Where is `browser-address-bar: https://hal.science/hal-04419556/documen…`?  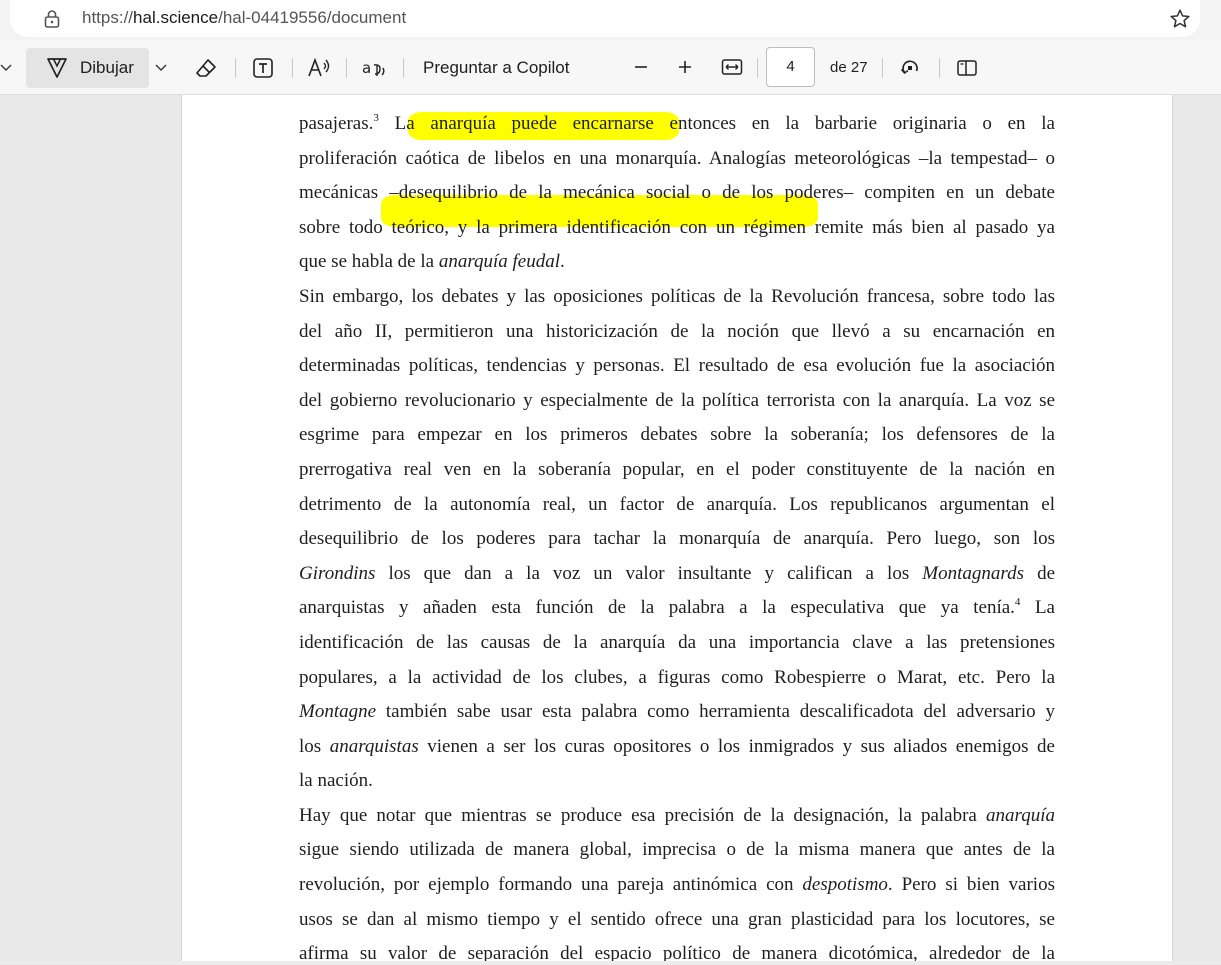 browser-address-bar: https://hal.science/hal-04419556/documen… is located at coordinates (610, 20).